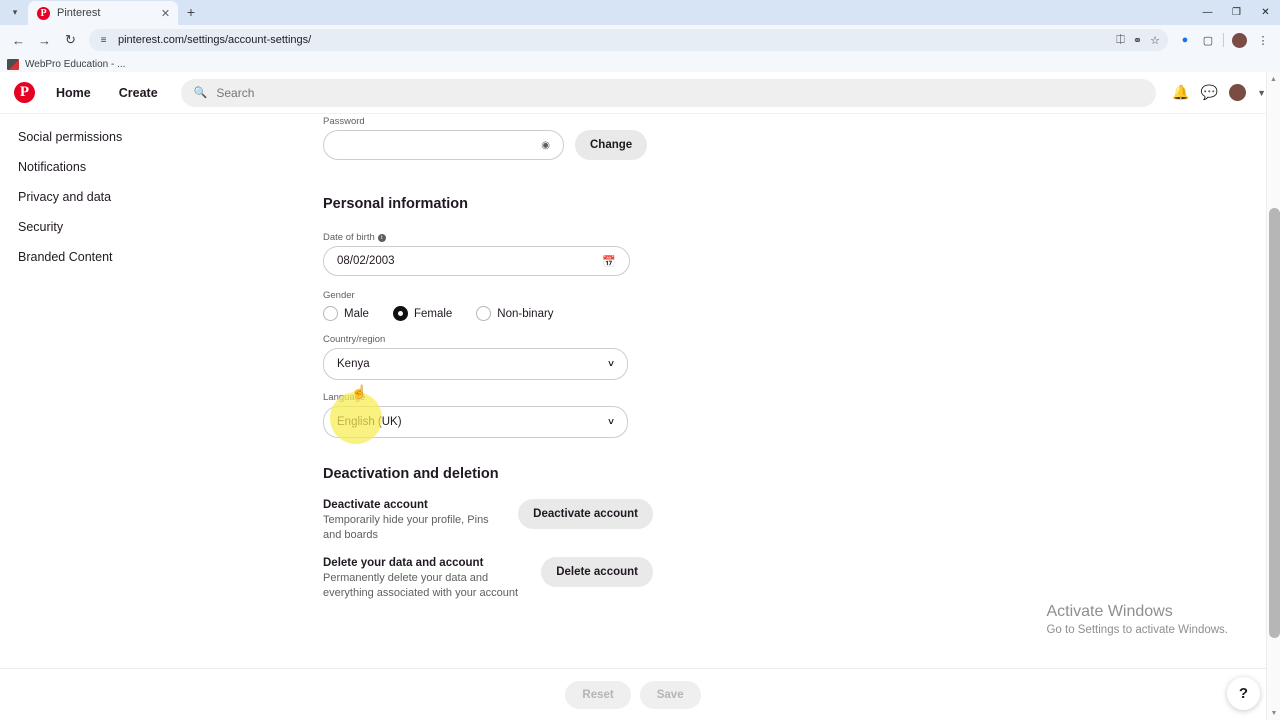  Describe the element at coordinates (235, 92) in the screenshot. I see `search-placeholder: Search` at that location.